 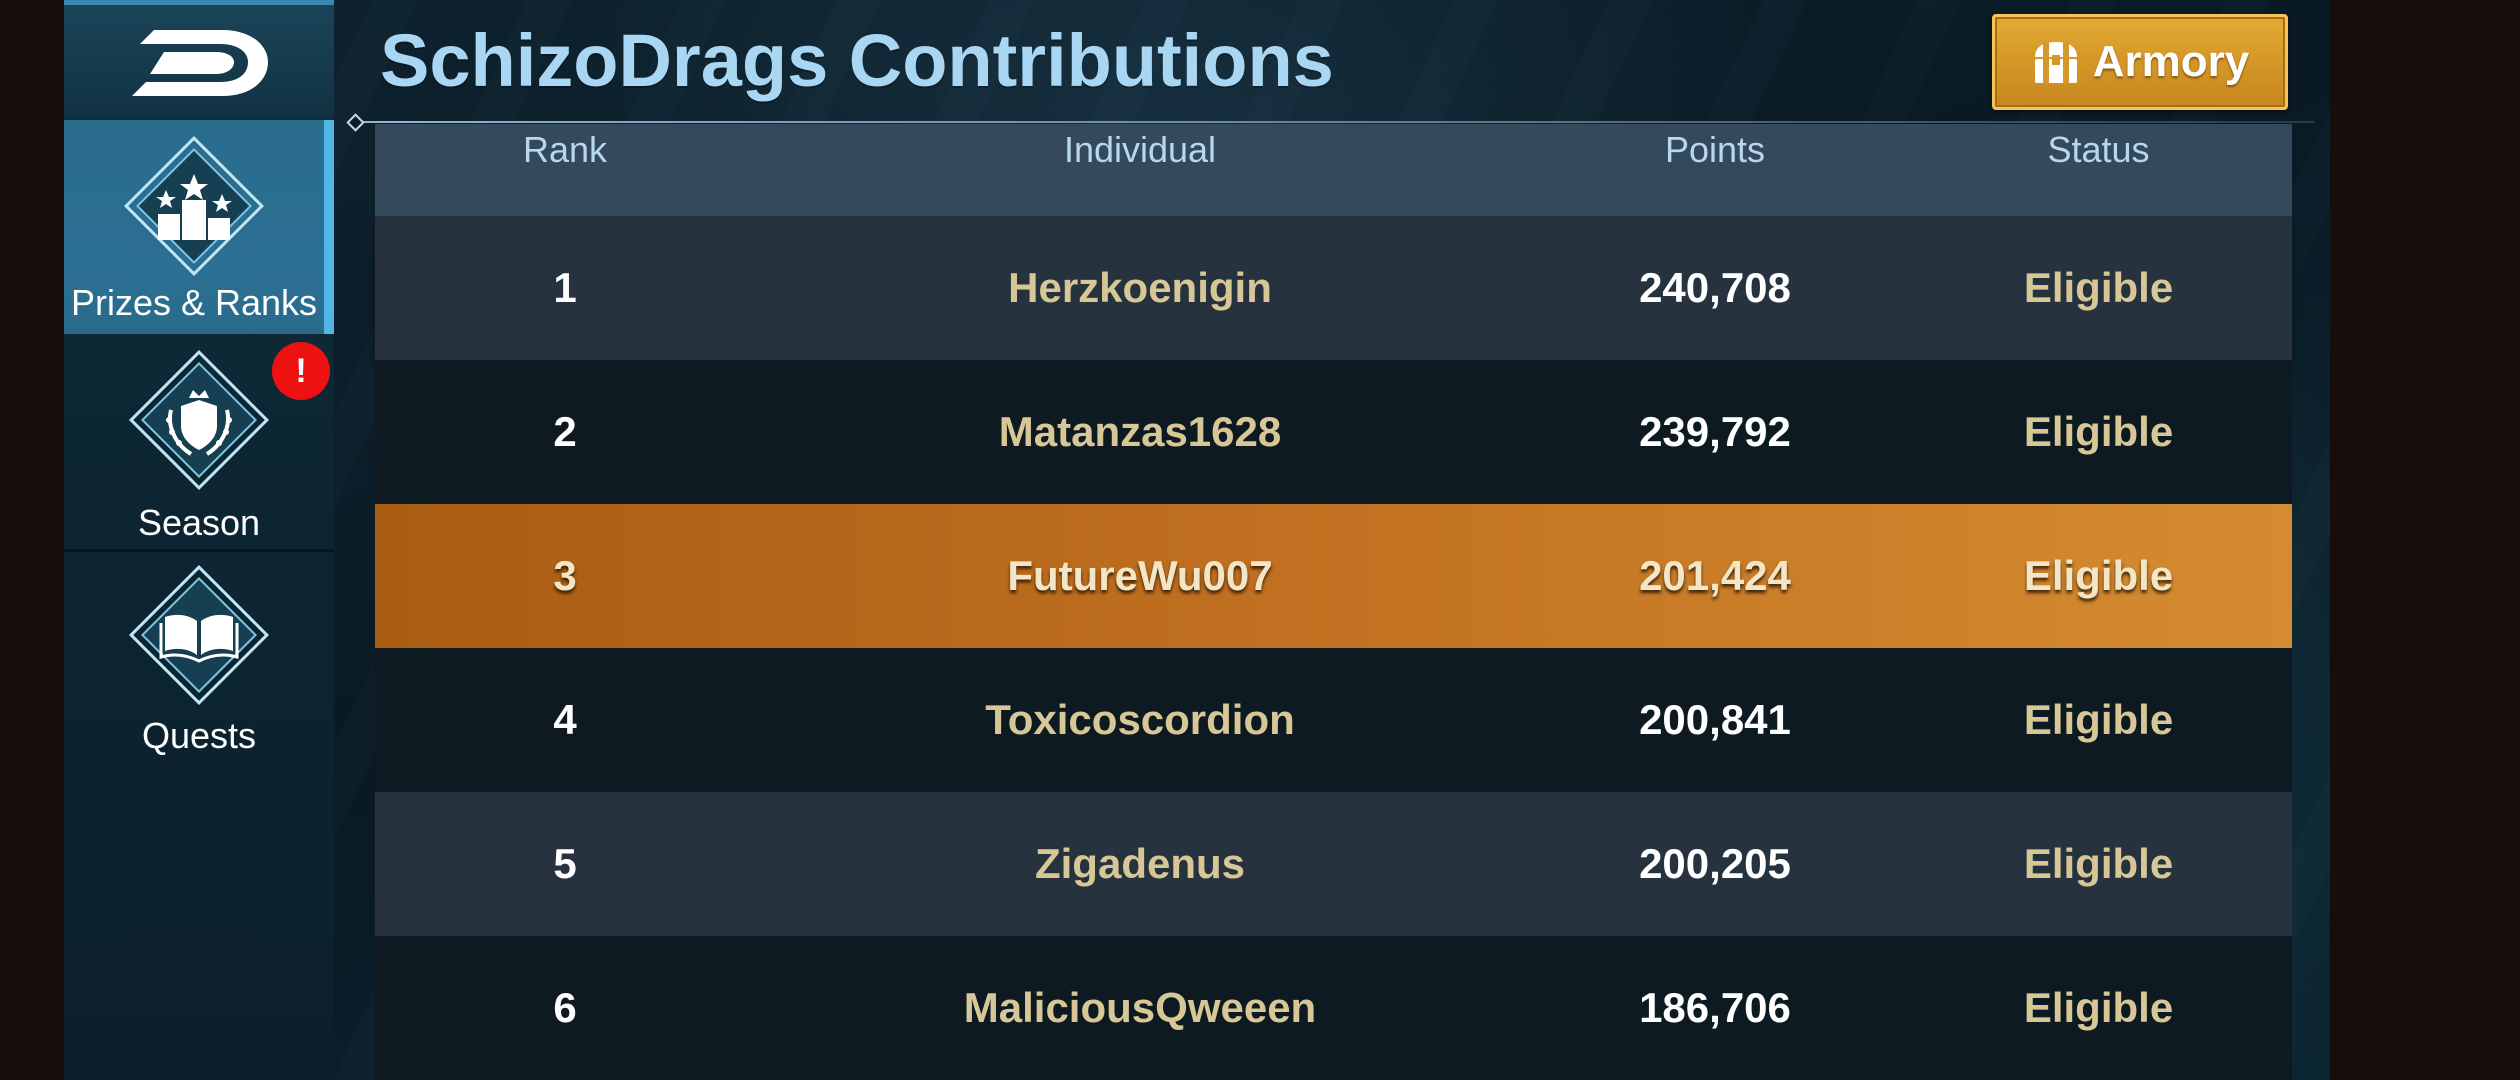 I want to click on points-cell: 240,708, so click(x=1715, y=287).